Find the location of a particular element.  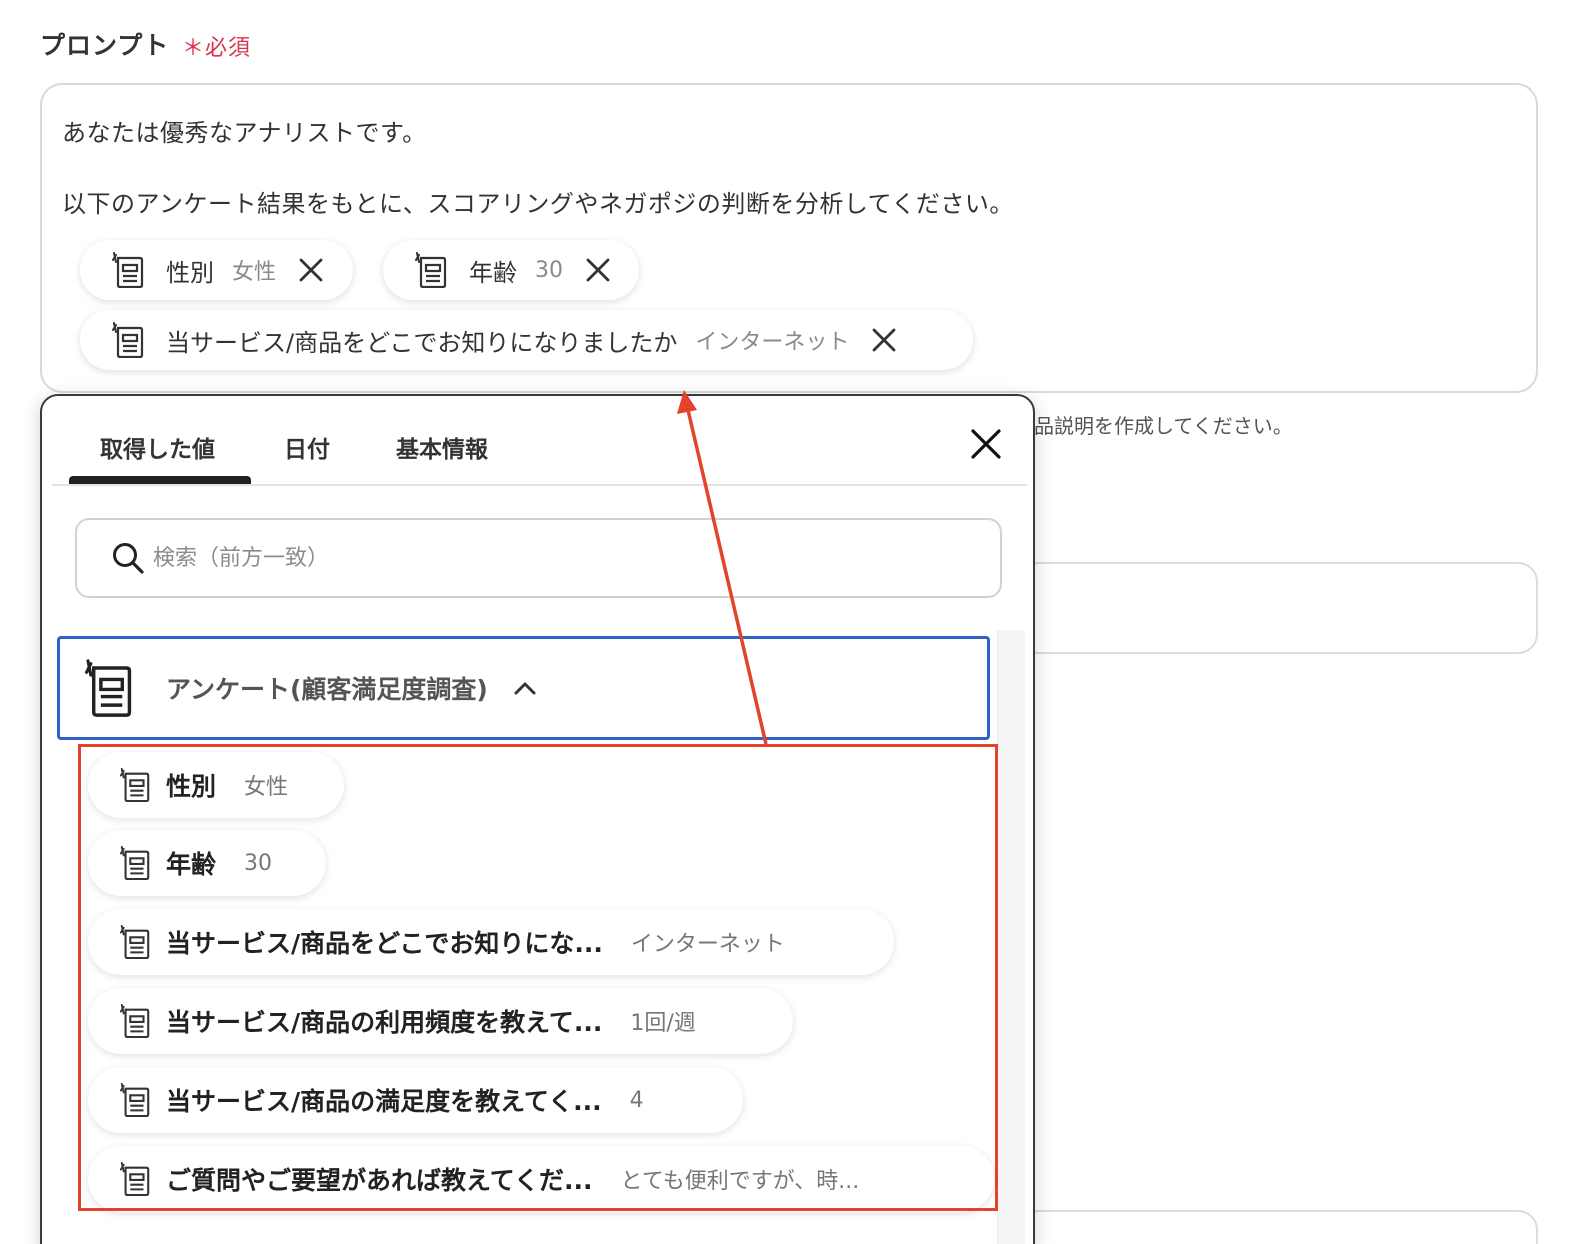

field-hint: 品説明を作成してください。 is located at coordinates (1163, 426).